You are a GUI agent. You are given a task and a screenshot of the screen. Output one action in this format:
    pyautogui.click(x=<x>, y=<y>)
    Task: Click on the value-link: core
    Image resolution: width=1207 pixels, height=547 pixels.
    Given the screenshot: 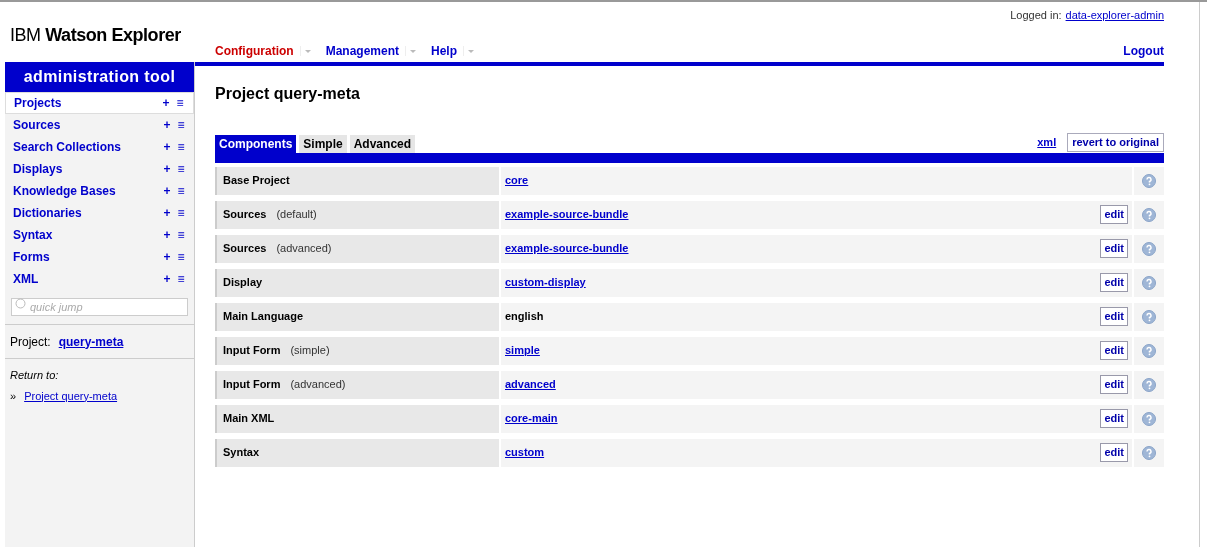 What is the action you would take?
    pyautogui.click(x=517, y=180)
    